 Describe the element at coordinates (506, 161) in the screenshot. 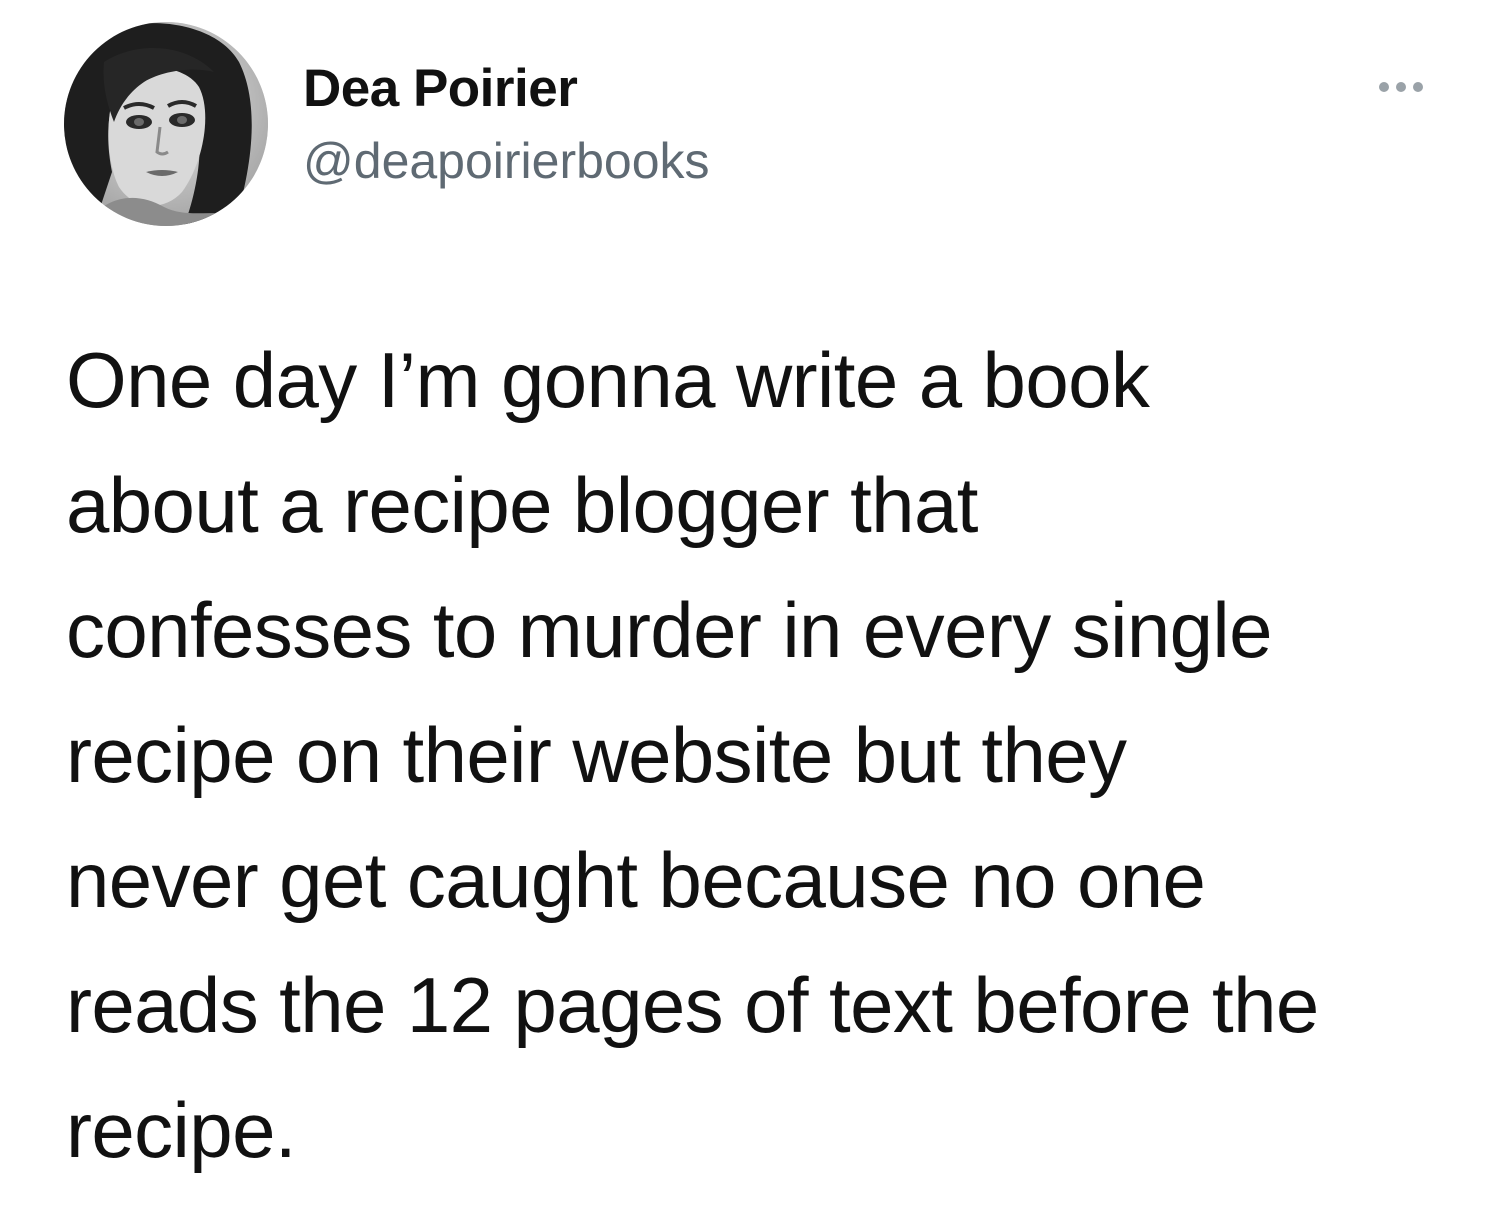

I see `author-handle: @deapoirierbooks` at that location.